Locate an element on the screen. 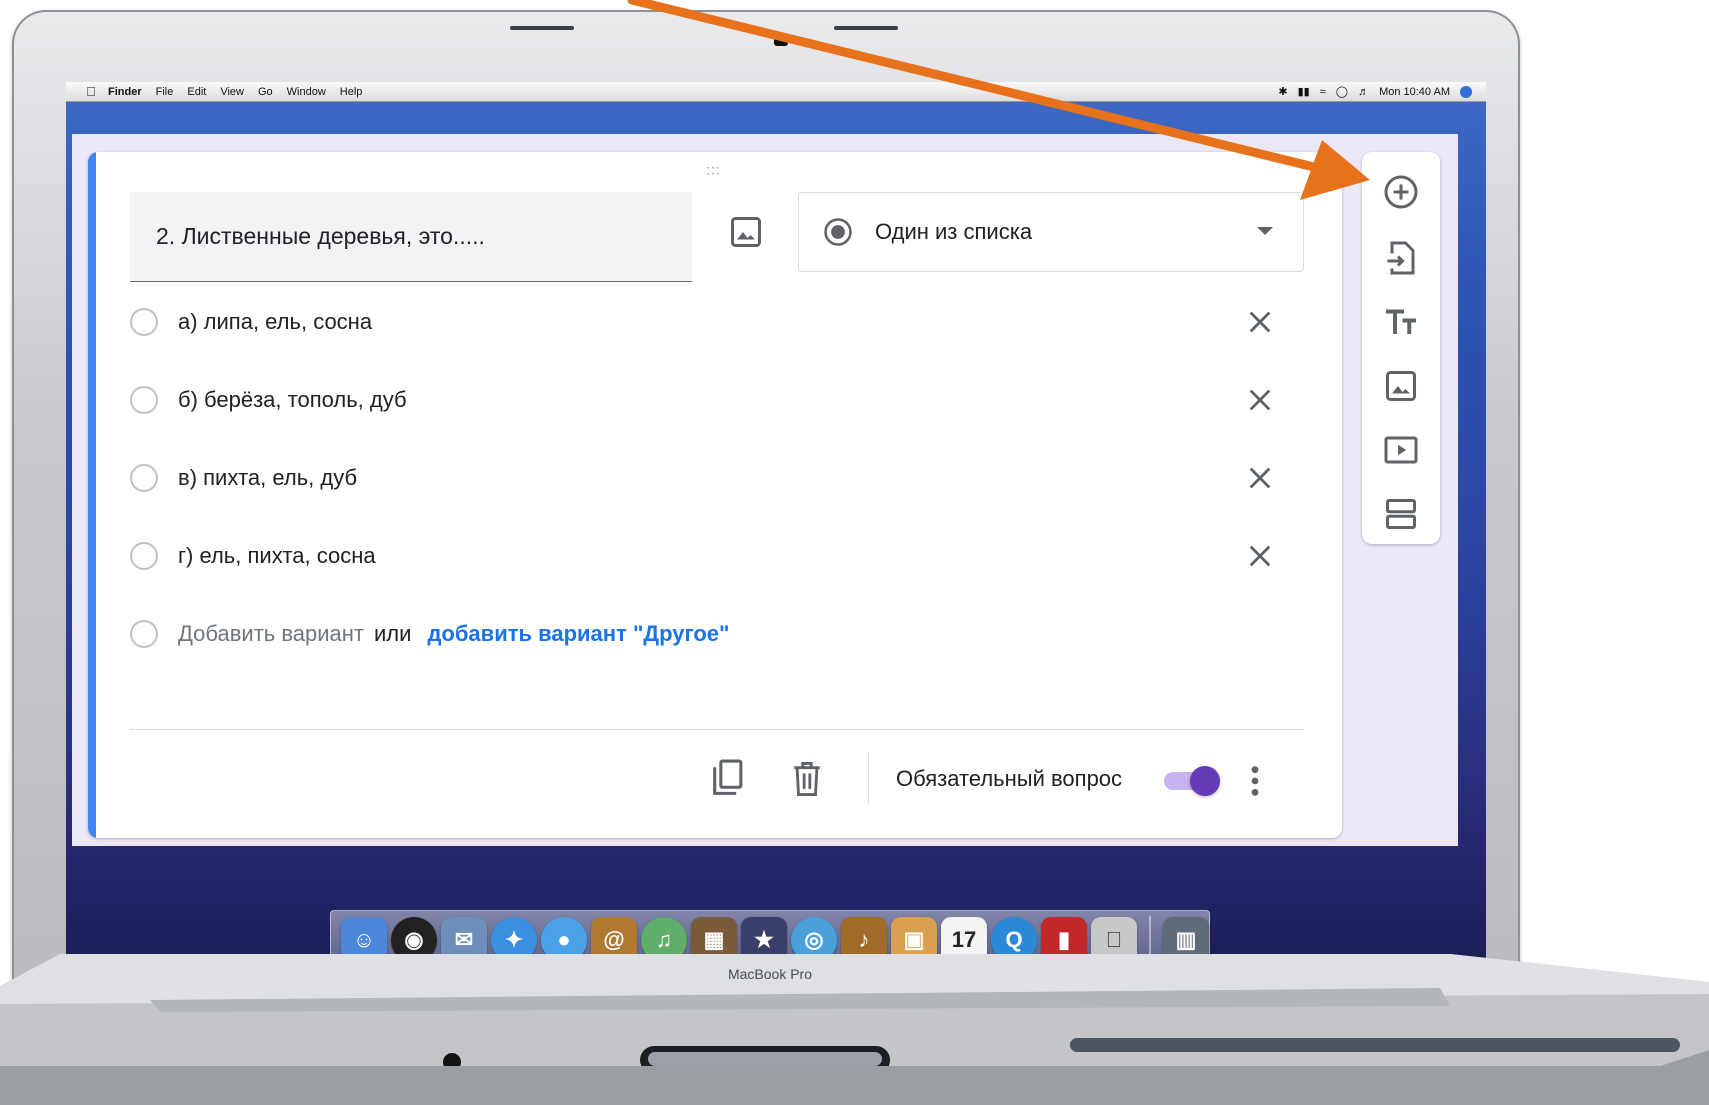 The image size is (1709, 1105). option-row: в) пихта, ель, дуб is located at coordinates (715, 478).